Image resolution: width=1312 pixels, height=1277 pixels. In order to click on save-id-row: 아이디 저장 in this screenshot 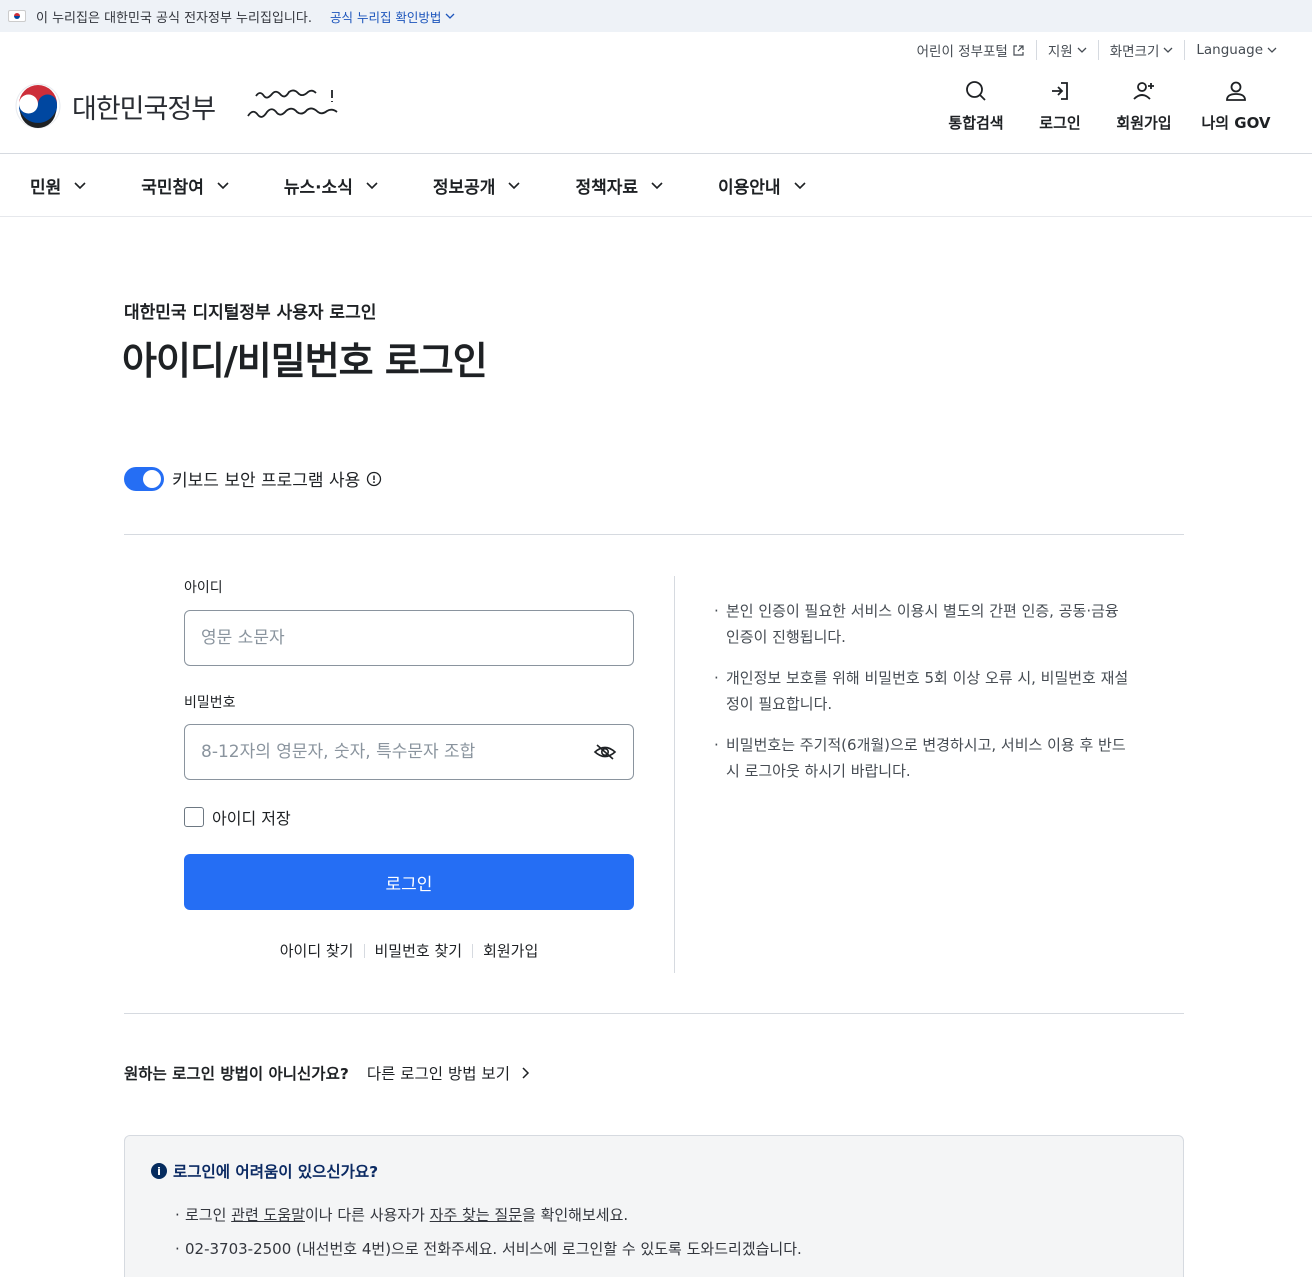, I will do `click(237, 817)`.